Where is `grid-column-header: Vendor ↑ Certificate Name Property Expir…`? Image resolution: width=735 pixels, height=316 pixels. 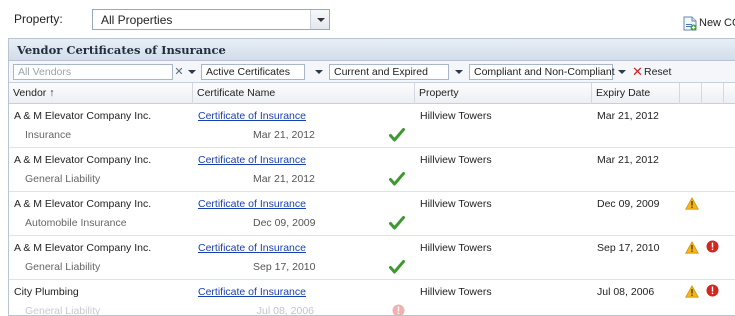 grid-column-header: Vendor ↑ Certificate Name Property Expir… is located at coordinates (372, 93).